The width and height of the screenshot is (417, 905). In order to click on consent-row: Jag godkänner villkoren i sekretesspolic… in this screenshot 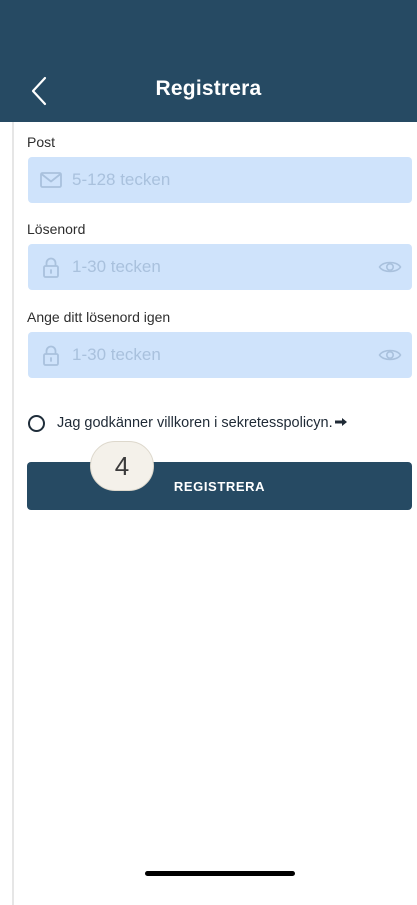, I will do `click(222, 424)`.